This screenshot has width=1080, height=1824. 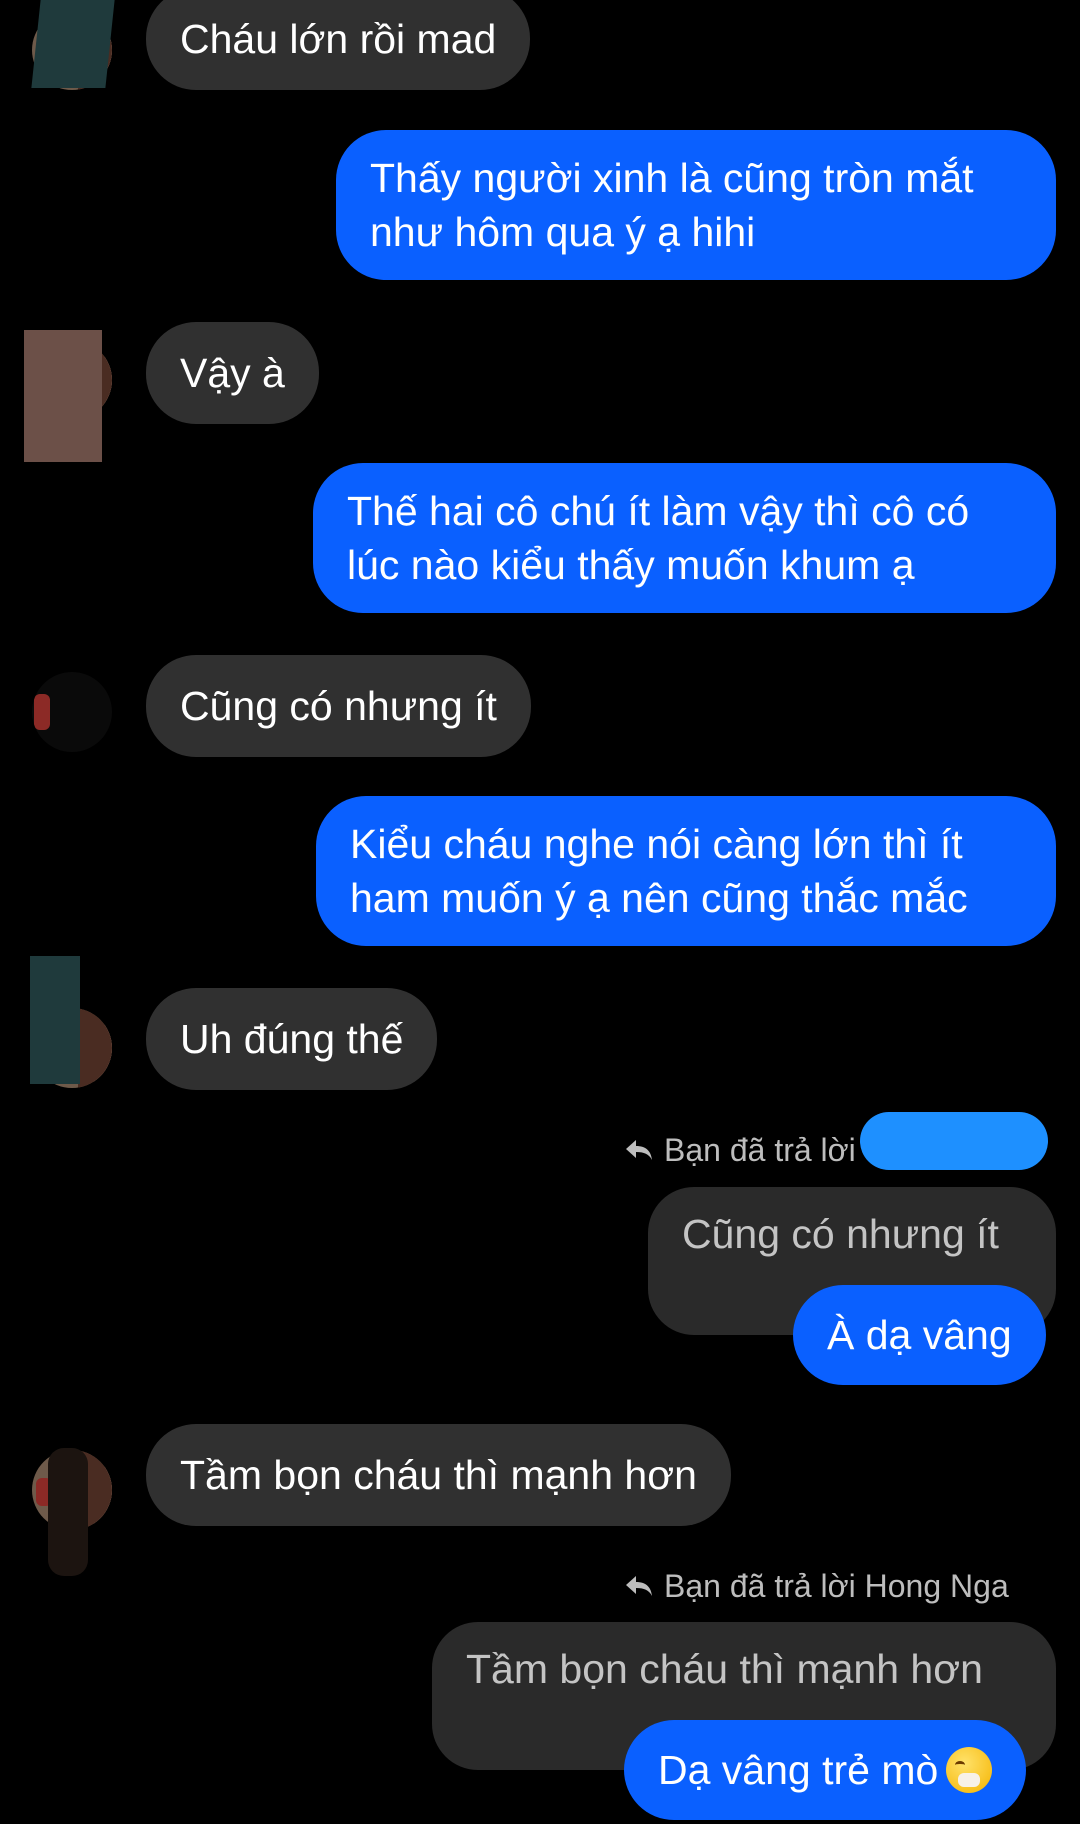 I want to click on message-text: ham muốn ý ạ nên cũng thắc mắc, so click(x=659, y=898).